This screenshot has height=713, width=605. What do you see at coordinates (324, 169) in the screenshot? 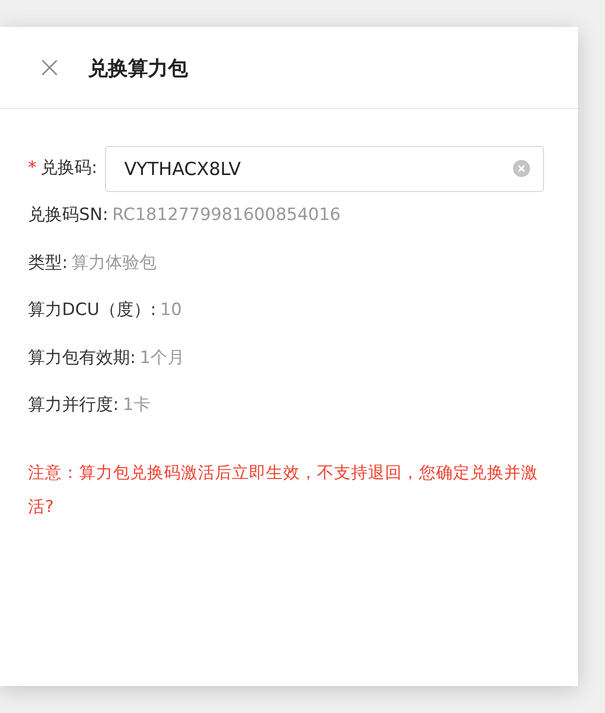
I see `code-input-field: VYTHACX8LV` at bounding box center [324, 169].